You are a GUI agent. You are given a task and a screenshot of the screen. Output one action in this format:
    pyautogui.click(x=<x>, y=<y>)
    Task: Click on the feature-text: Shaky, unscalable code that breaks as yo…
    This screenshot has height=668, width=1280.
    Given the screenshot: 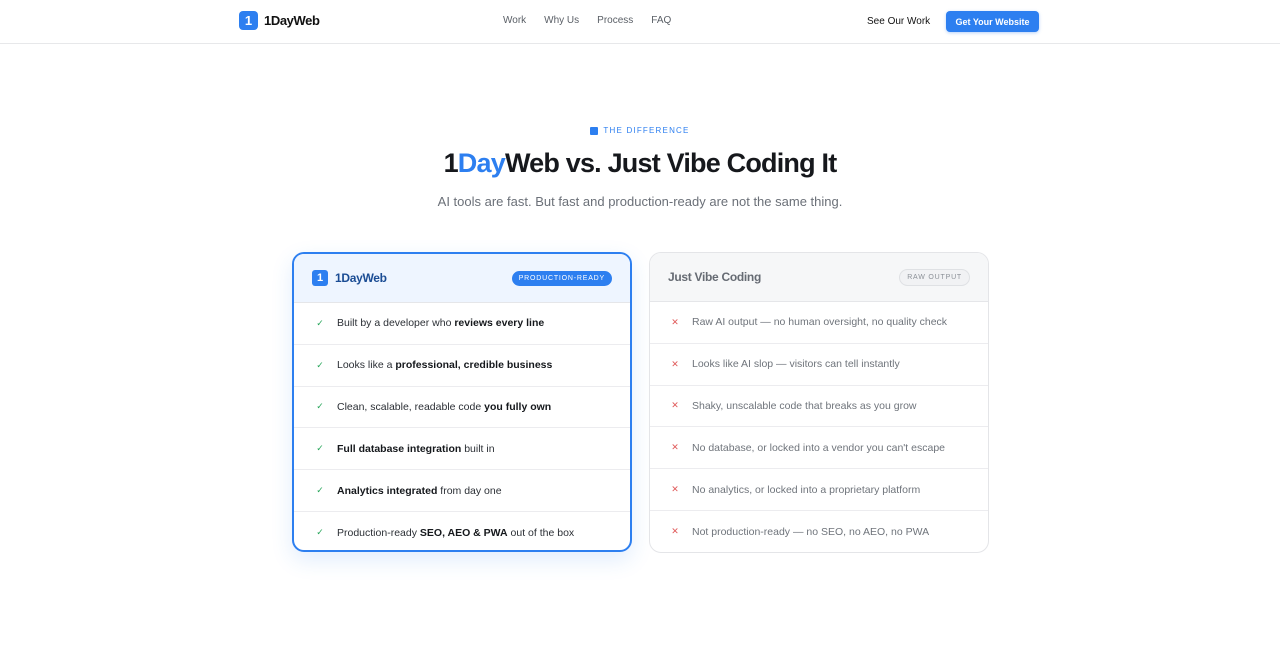 What is the action you would take?
    pyautogui.click(x=804, y=405)
    